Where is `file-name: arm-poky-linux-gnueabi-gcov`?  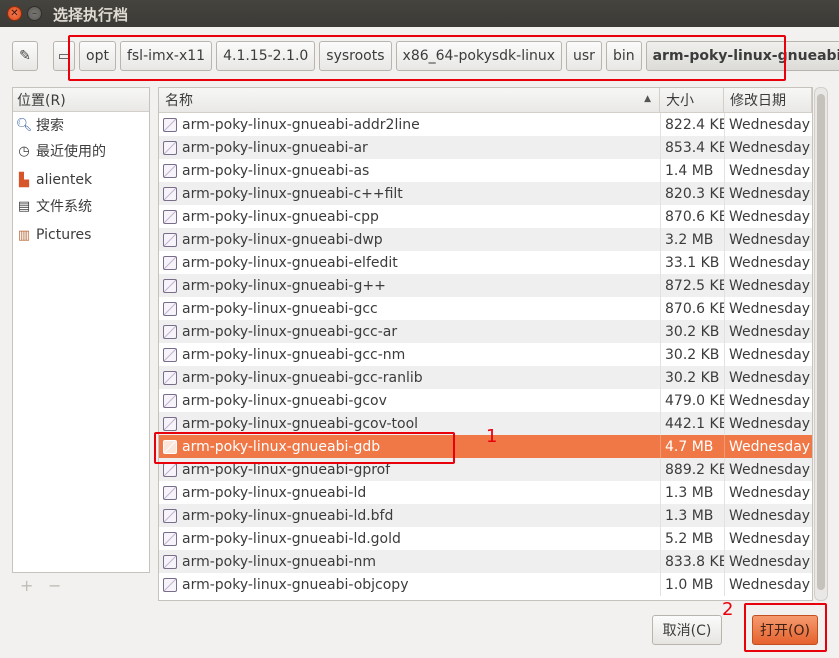
file-name: arm-poky-linux-gnueabi-gcov is located at coordinates (284, 400).